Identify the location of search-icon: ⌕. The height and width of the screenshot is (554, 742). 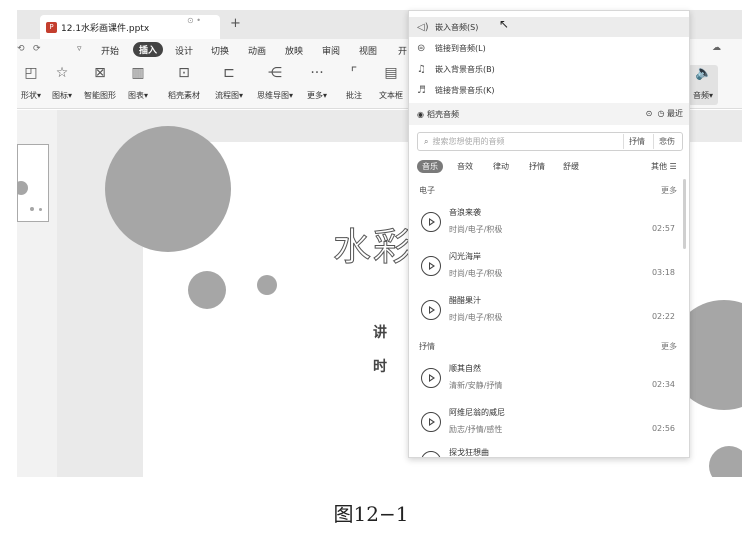
(426, 141).